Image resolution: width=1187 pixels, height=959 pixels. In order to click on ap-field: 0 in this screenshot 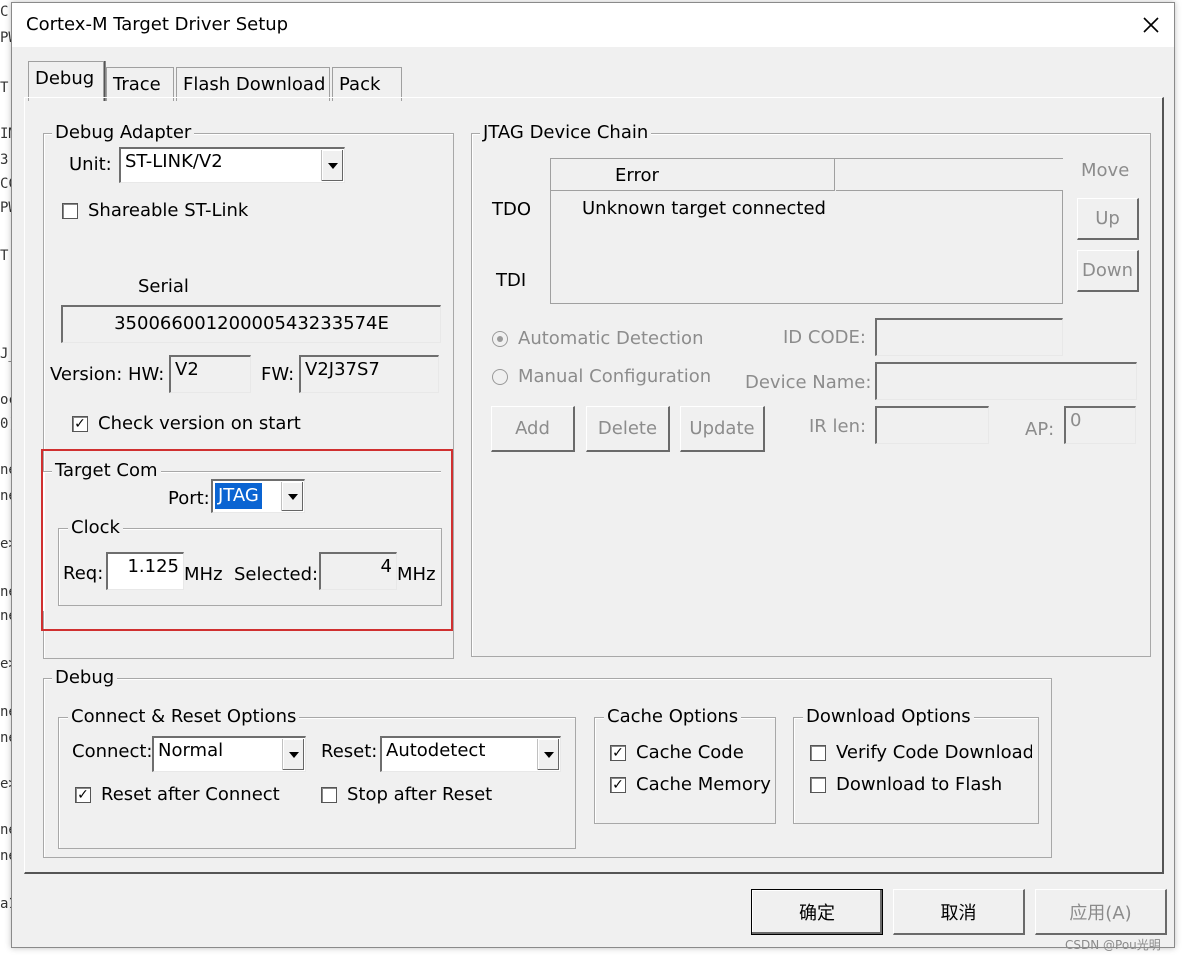, I will do `click(1100, 425)`.